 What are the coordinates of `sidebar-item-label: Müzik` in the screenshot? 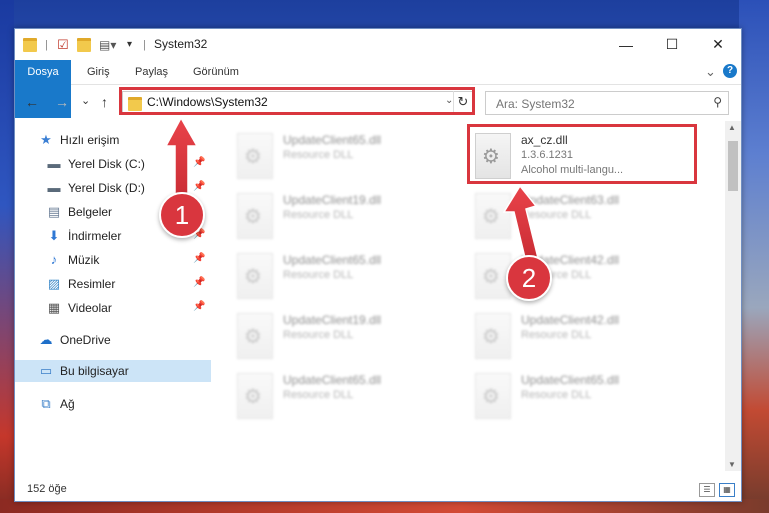 It's located at (84, 260).